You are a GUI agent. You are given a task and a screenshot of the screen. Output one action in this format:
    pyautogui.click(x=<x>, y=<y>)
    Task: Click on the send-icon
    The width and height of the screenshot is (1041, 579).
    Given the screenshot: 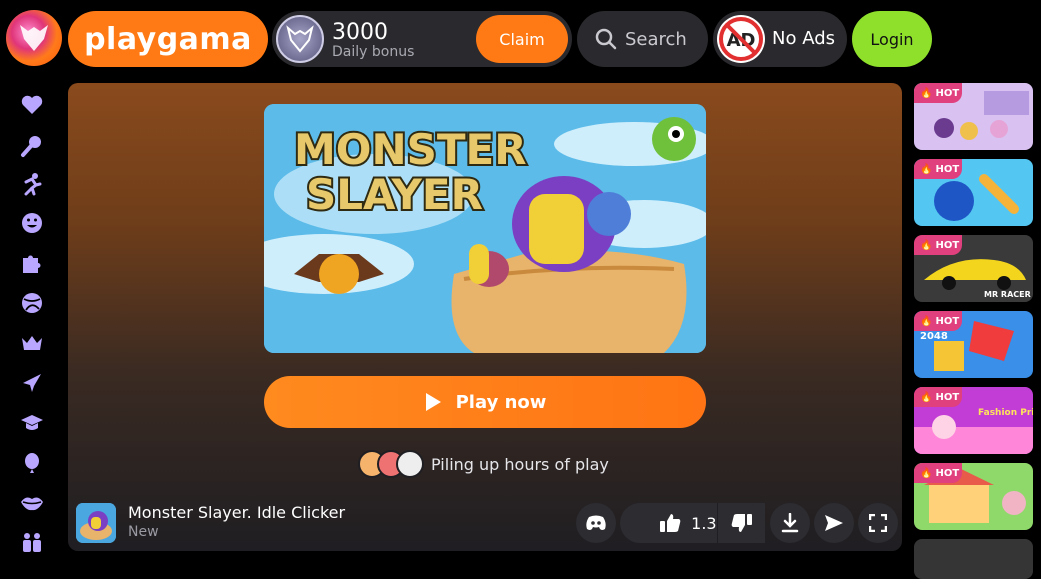 What is the action you would take?
    pyautogui.click(x=834, y=523)
    